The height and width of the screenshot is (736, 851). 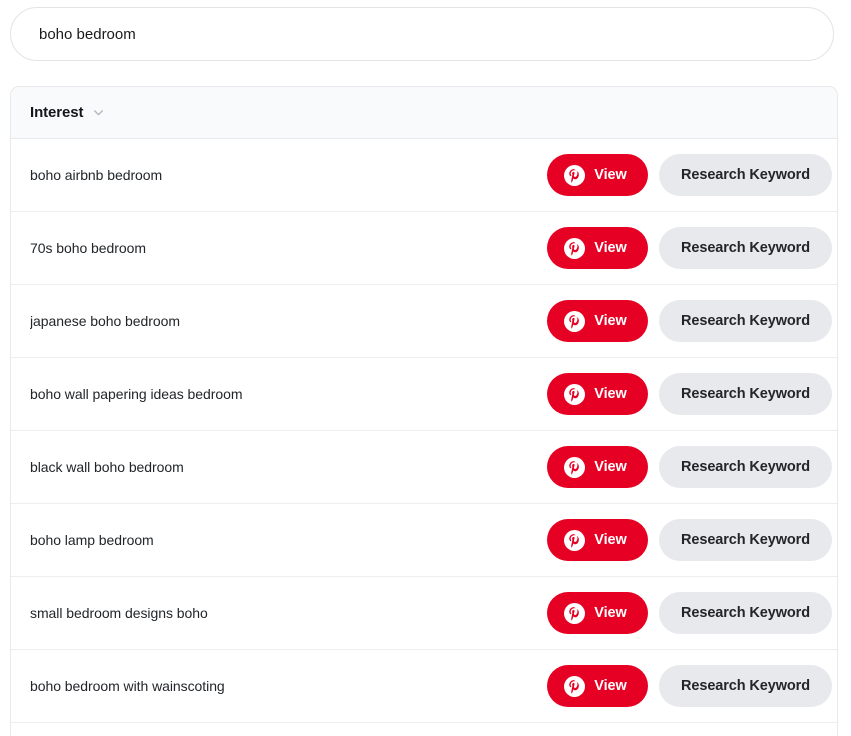 What do you see at coordinates (424, 113) in the screenshot?
I see `table-header-row: Interest` at bounding box center [424, 113].